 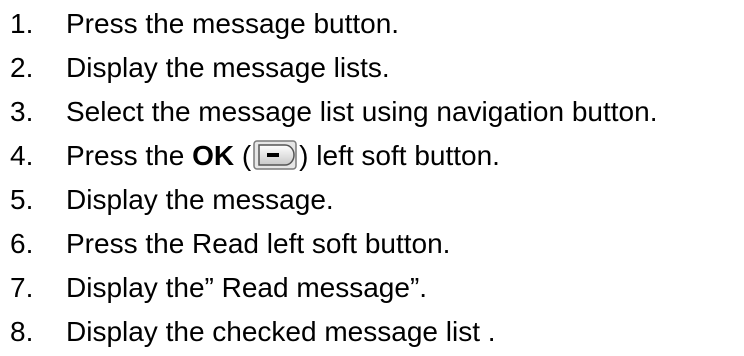 I want to click on step-number: 2., so click(x=22, y=67).